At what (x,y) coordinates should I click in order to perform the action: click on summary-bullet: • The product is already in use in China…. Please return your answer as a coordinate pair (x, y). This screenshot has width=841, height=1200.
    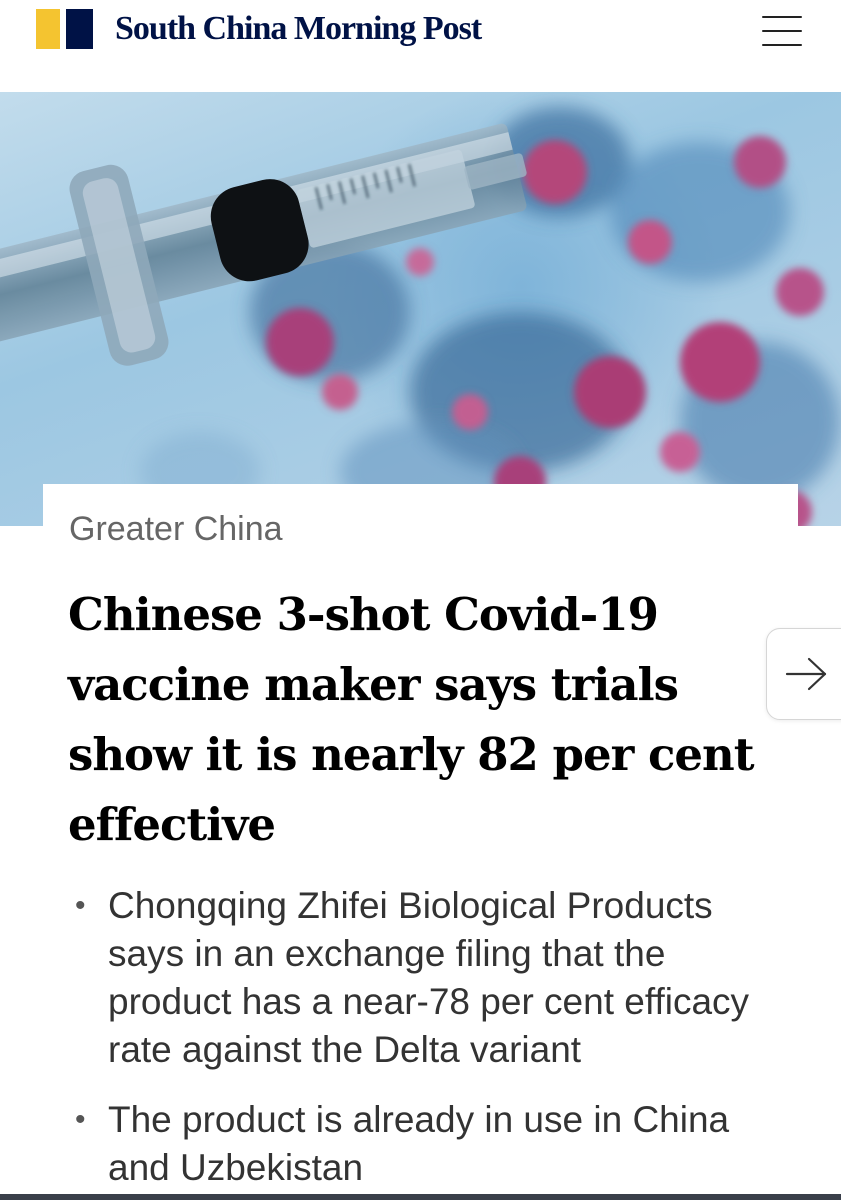
    Looking at the image, I should click on (420, 1144).